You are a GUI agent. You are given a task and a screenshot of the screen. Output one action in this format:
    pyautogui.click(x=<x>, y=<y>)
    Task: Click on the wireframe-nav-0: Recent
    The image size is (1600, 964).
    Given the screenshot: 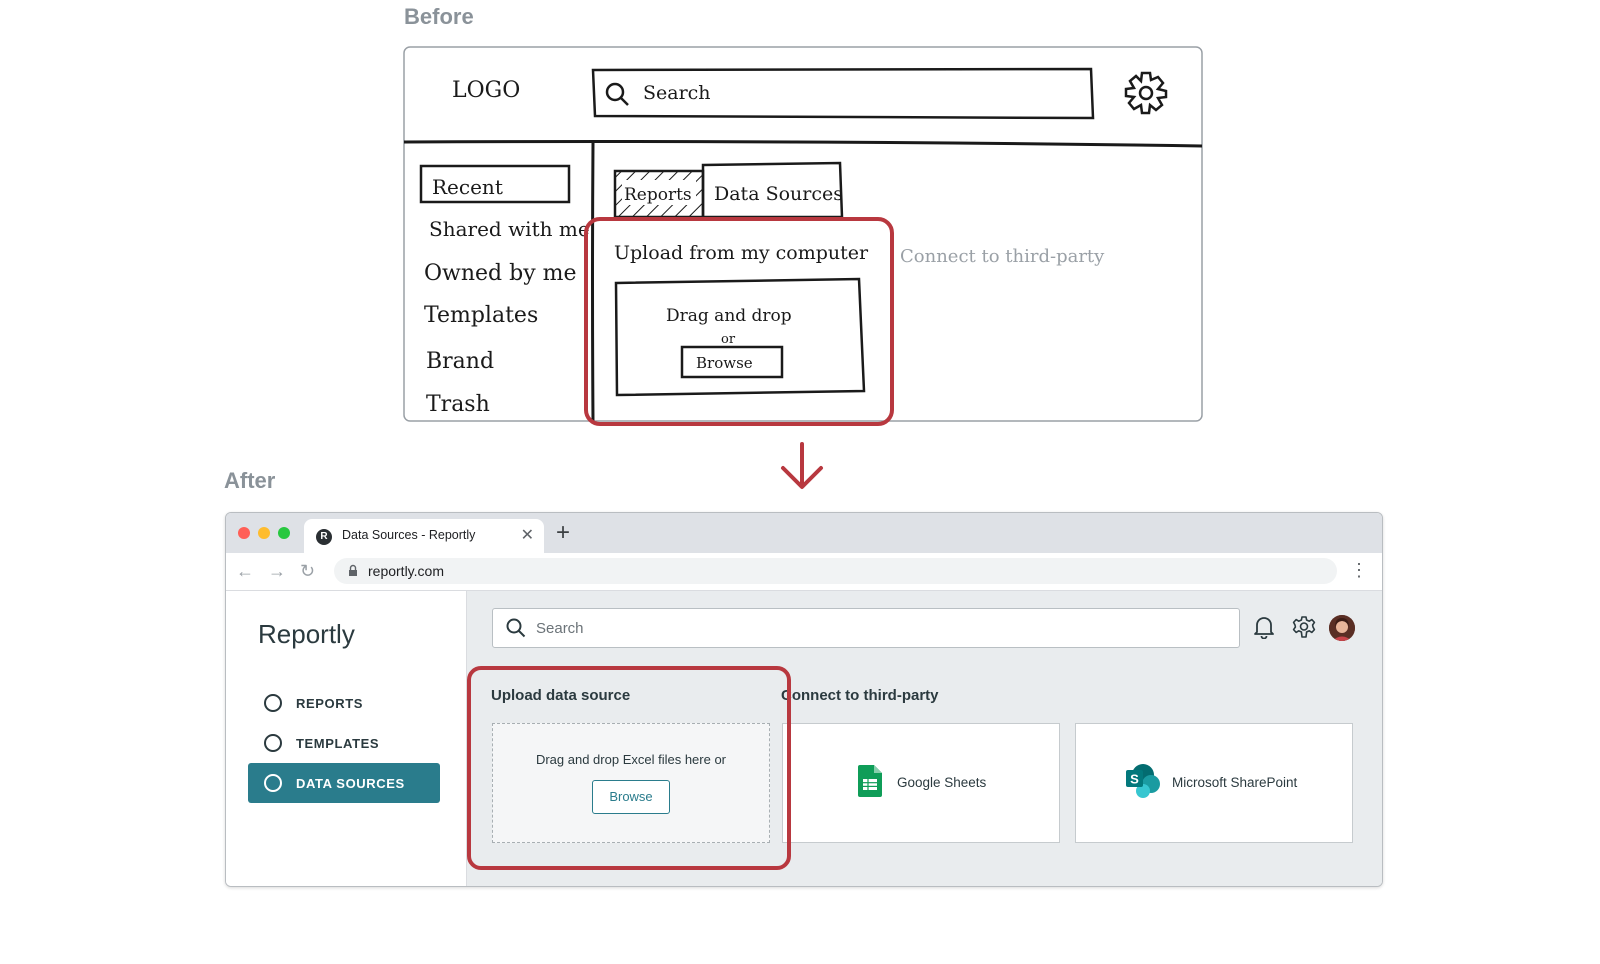 What is the action you would take?
    pyautogui.click(x=467, y=187)
    